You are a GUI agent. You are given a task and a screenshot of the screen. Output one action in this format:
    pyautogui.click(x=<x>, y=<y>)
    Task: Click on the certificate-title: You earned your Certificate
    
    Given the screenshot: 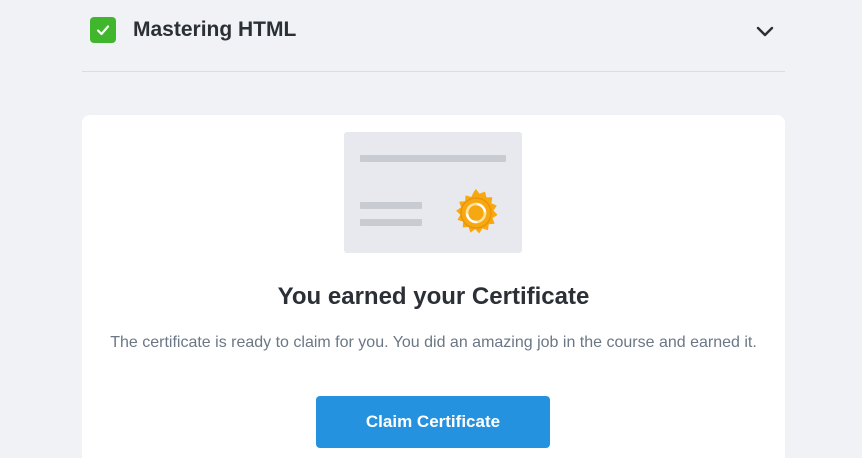 What is the action you would take?
    pyautogui.click(x=433, y=296)
    